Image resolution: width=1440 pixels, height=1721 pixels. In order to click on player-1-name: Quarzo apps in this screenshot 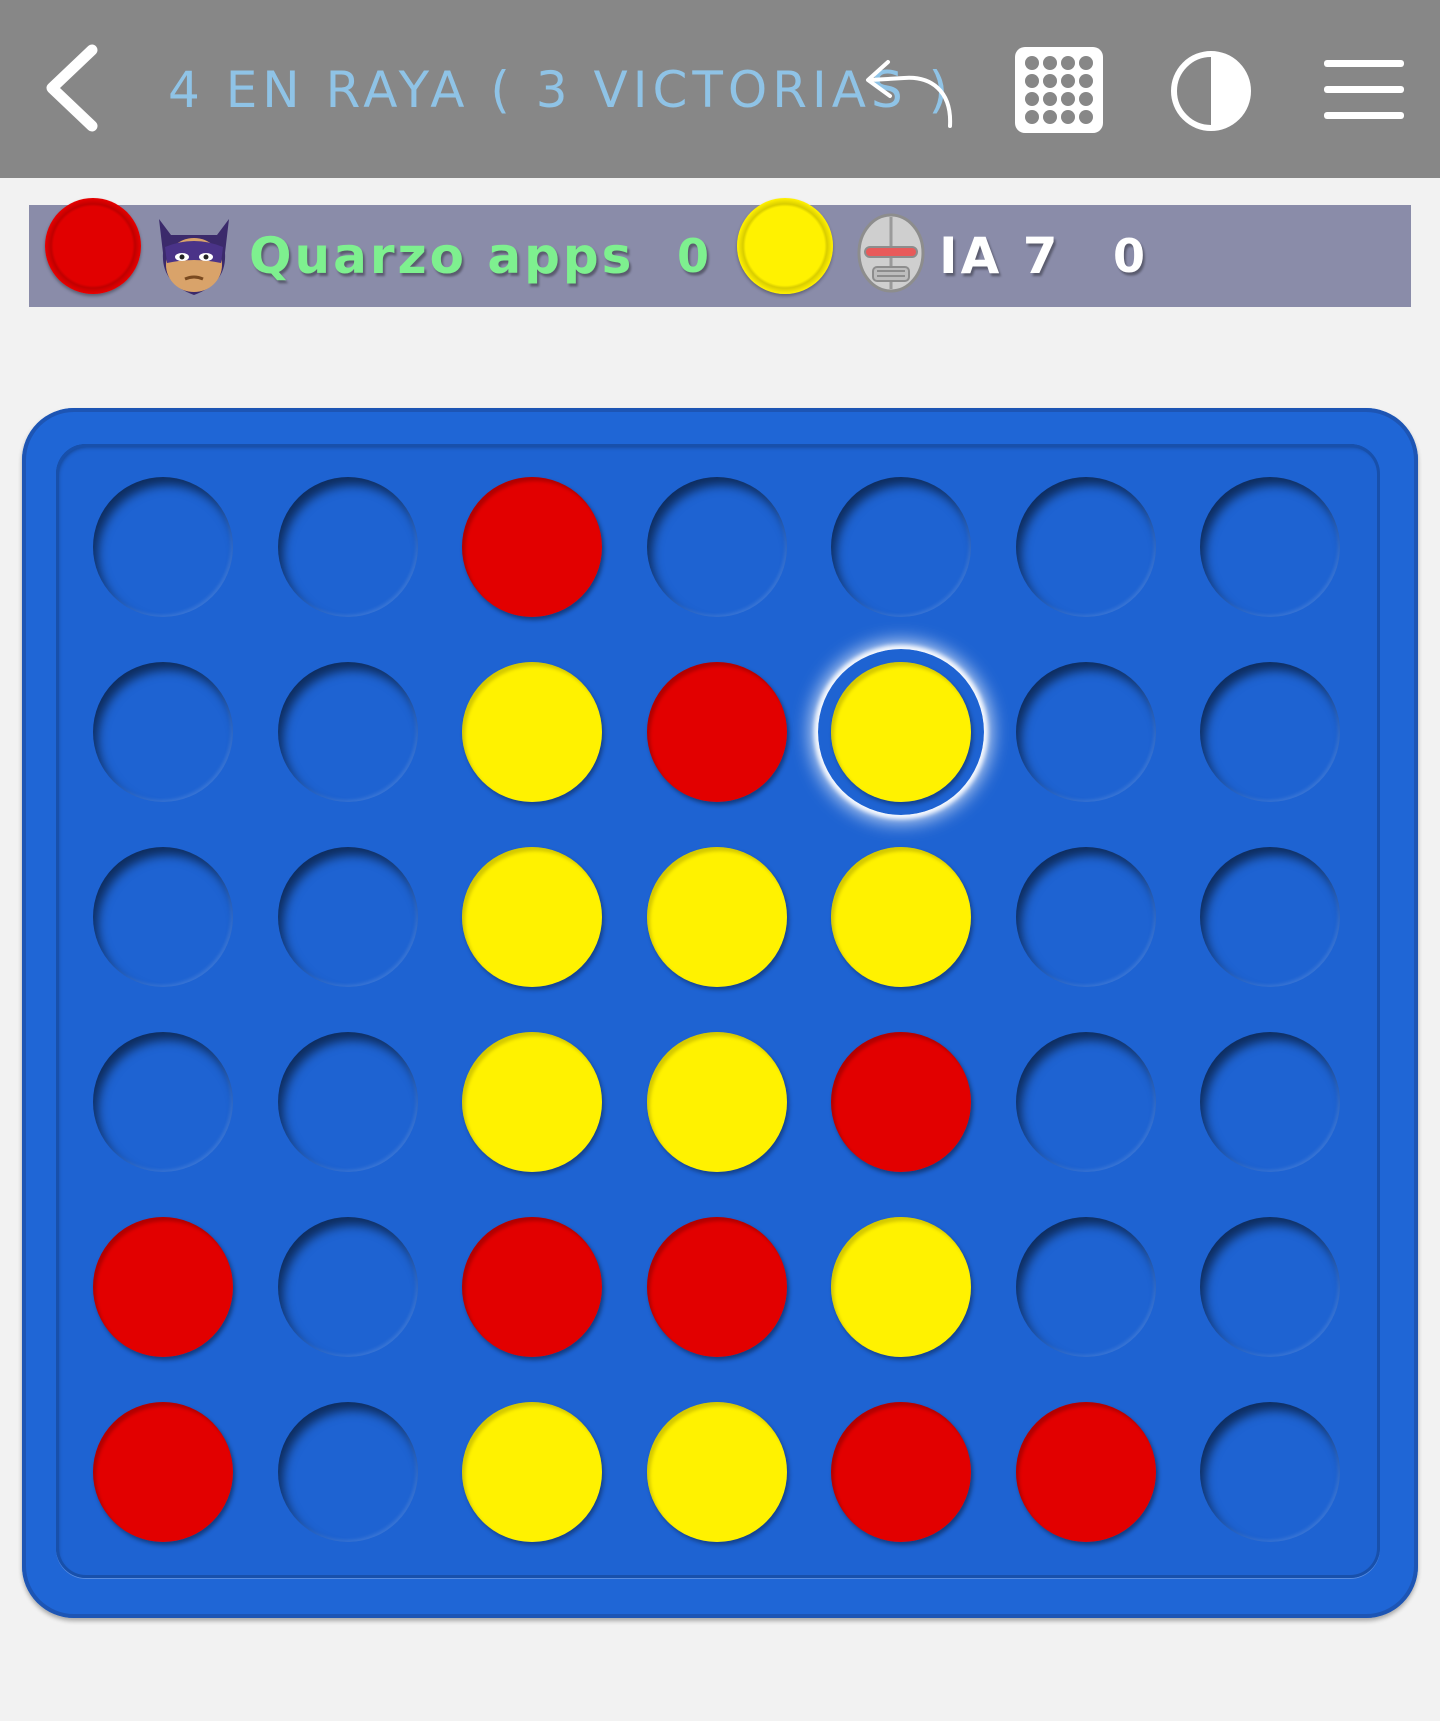, I will do `click(442, 256)`.